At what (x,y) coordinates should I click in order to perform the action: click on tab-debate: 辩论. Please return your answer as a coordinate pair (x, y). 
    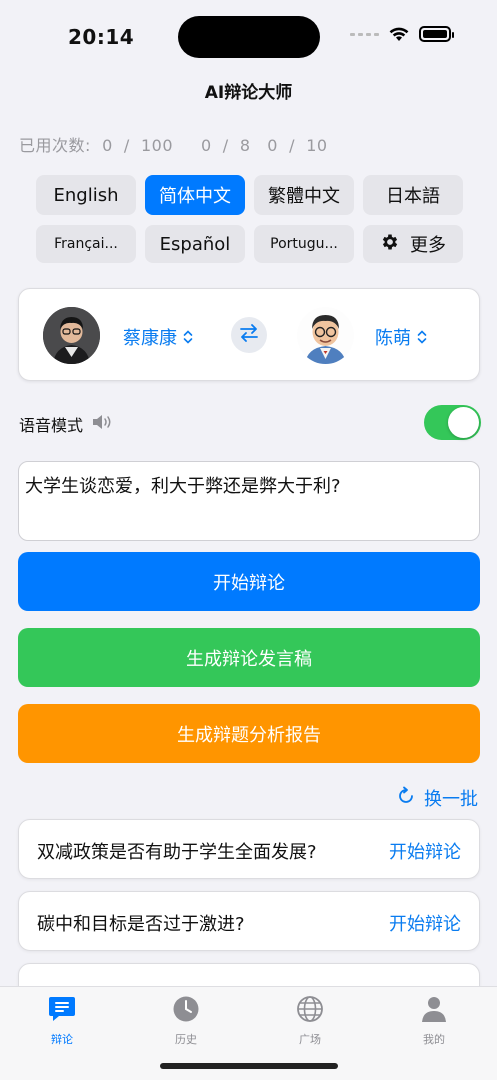
    Looking at the image, I should click on (62, 1021).